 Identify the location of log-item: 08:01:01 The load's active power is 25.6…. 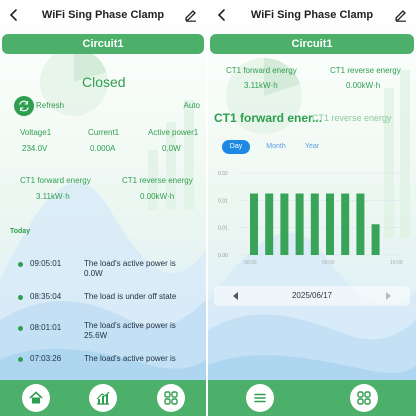
(107, 330).